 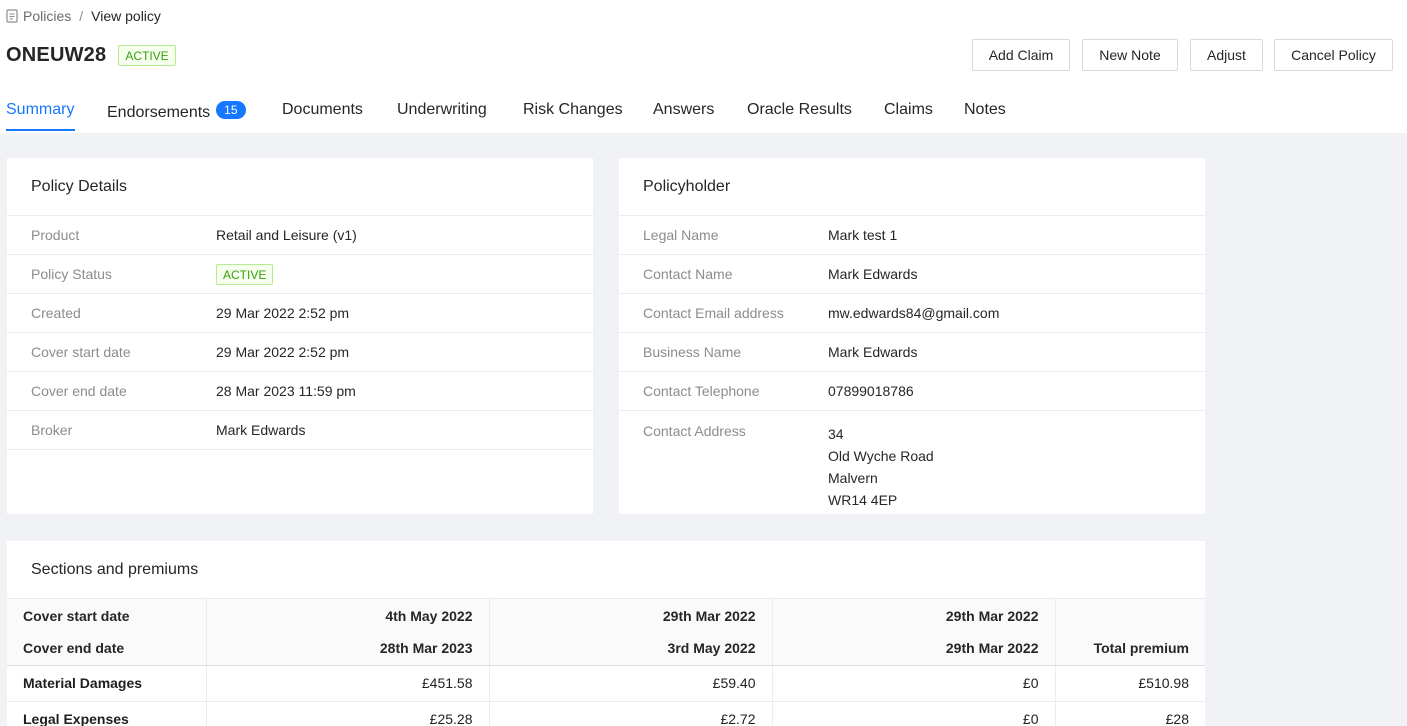 What do you see at coordinates (694, 431) in the screenshot?
I see `holder-label: Contact Address` at bounding box center [694, 431].